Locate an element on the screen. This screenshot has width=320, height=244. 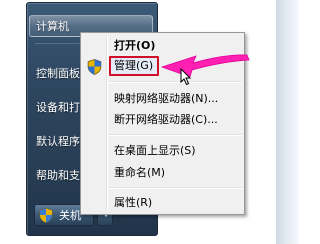
start-item-default-programs: 默认程序 is located at coordinates (58, 141).